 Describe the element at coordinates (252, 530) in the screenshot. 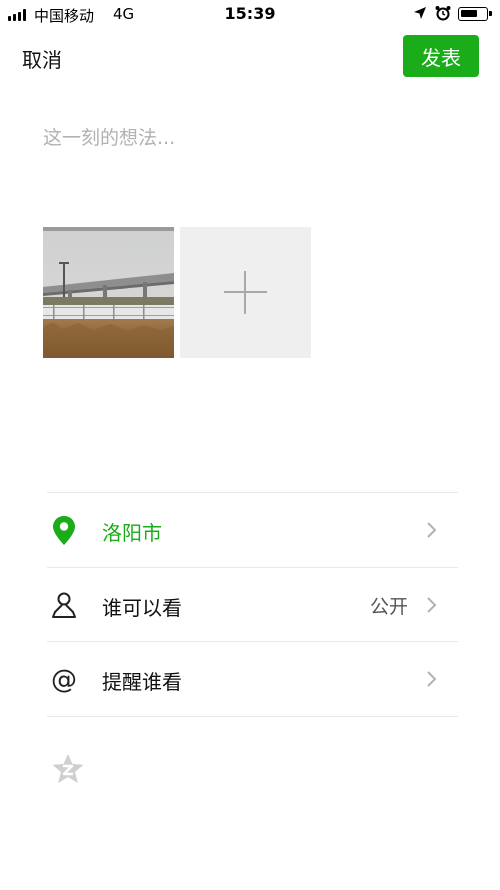

I see `location-row: 洛阳市` at that location.